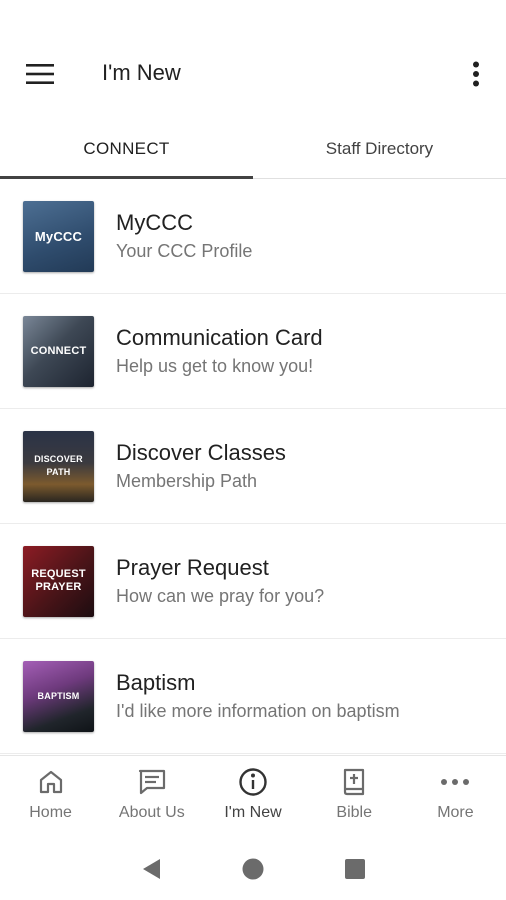 The height and width of the screenshot is (900, 506). I want to click on system-home-button, so click(253, 869).